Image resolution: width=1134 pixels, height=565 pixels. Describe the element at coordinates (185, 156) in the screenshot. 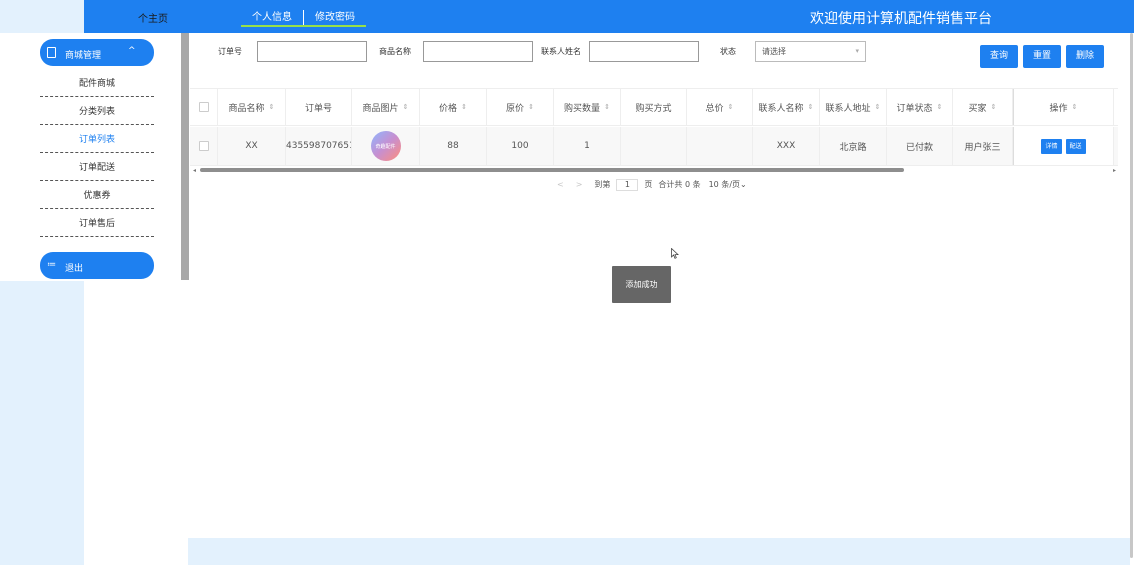

I see `sidebar-scrollbar` at that location.